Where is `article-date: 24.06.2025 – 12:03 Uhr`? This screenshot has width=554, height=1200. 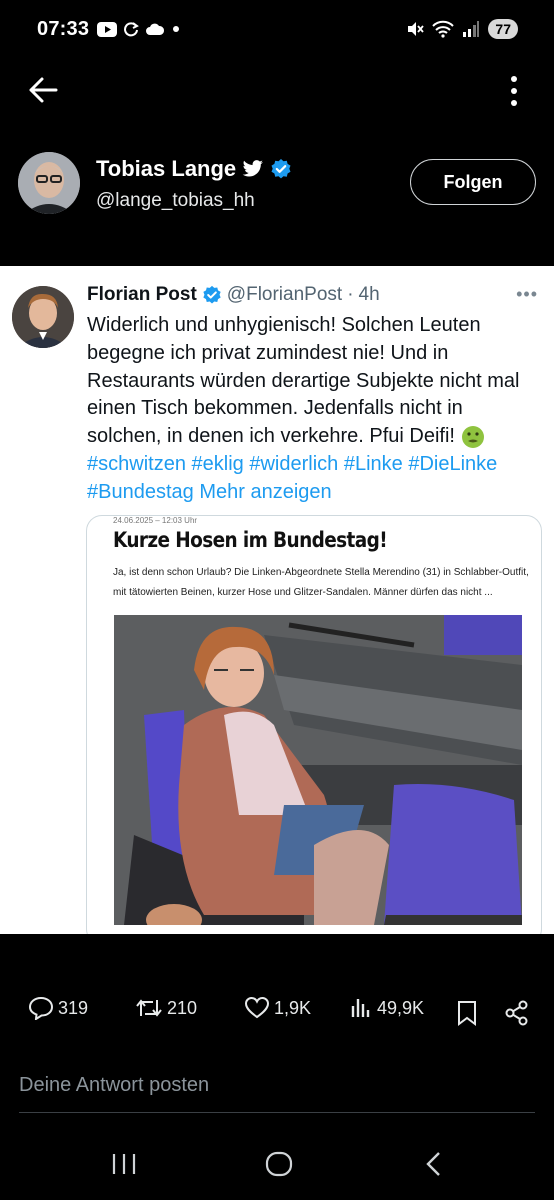
article-date: 24.06.2025 – 12:03 Uhr is located at coordinates (155, 520).